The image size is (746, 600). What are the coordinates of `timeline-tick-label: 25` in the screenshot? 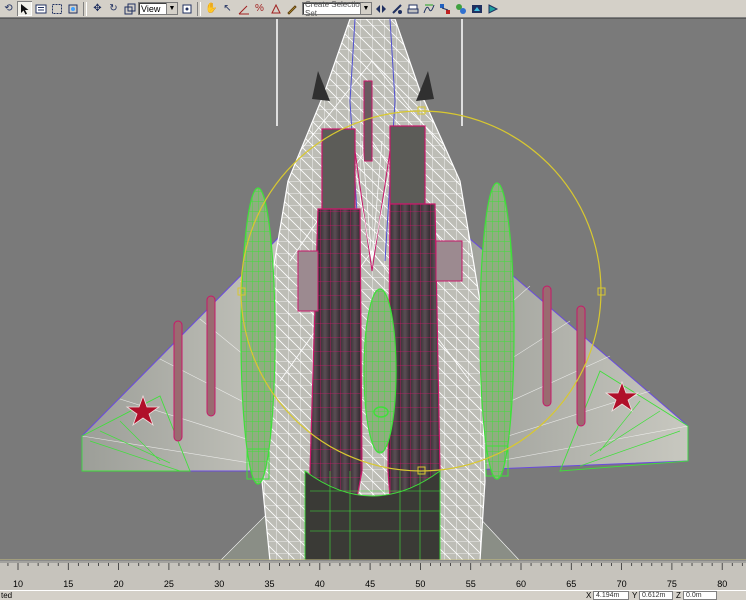 It's located at (169, 584).